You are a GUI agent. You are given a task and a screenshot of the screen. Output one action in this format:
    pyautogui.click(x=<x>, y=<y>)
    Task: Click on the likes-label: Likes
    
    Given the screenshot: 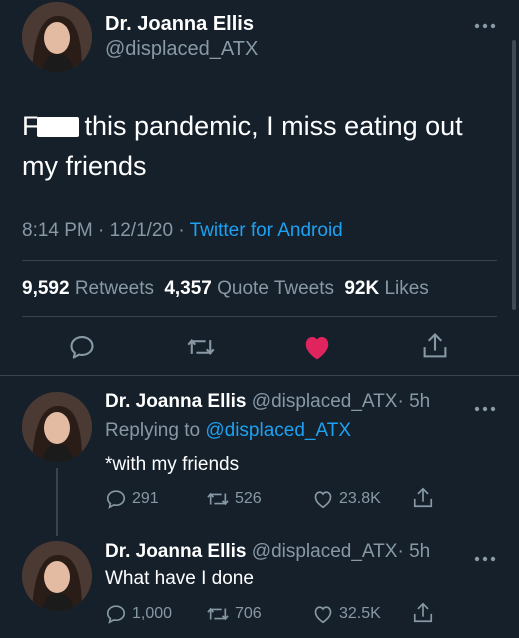 What is the action you would take?
    pyautogui.click(x=406, y=288)
    